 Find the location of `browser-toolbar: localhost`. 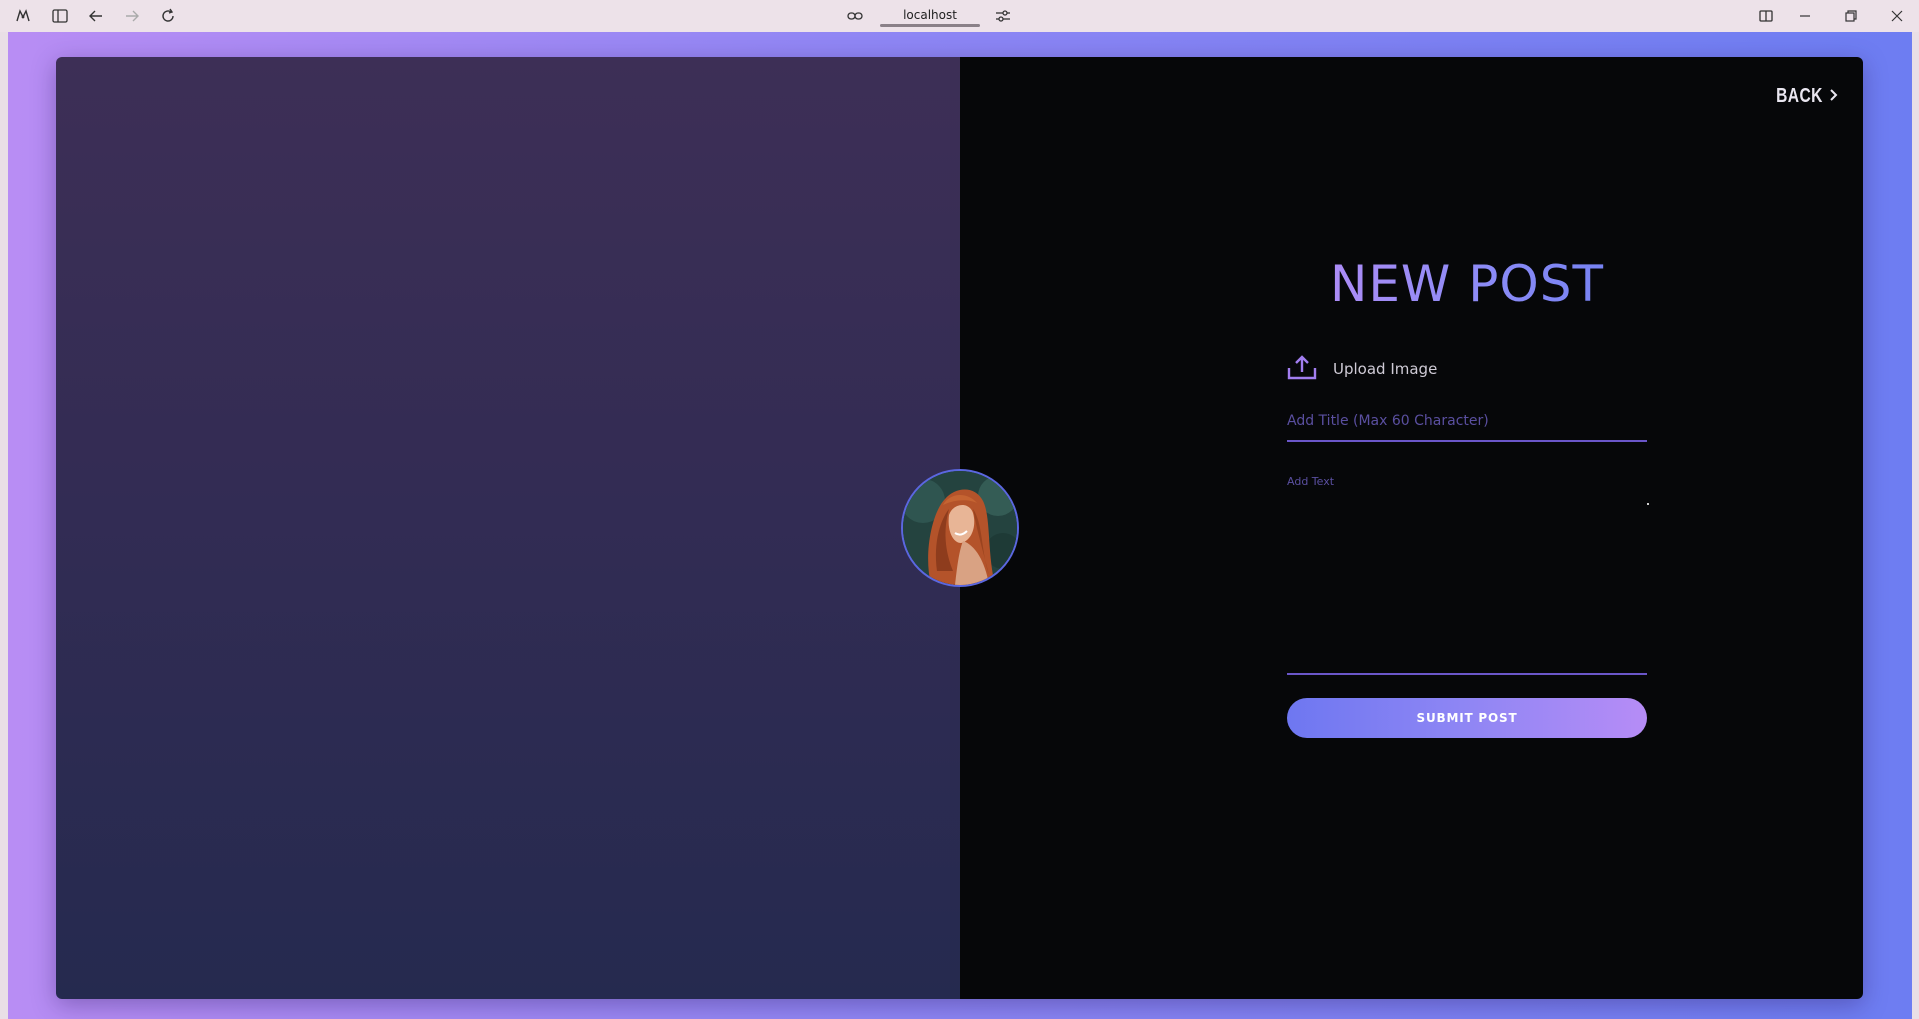

browser-toolbar: localhost is located at coordinates (959, 16).